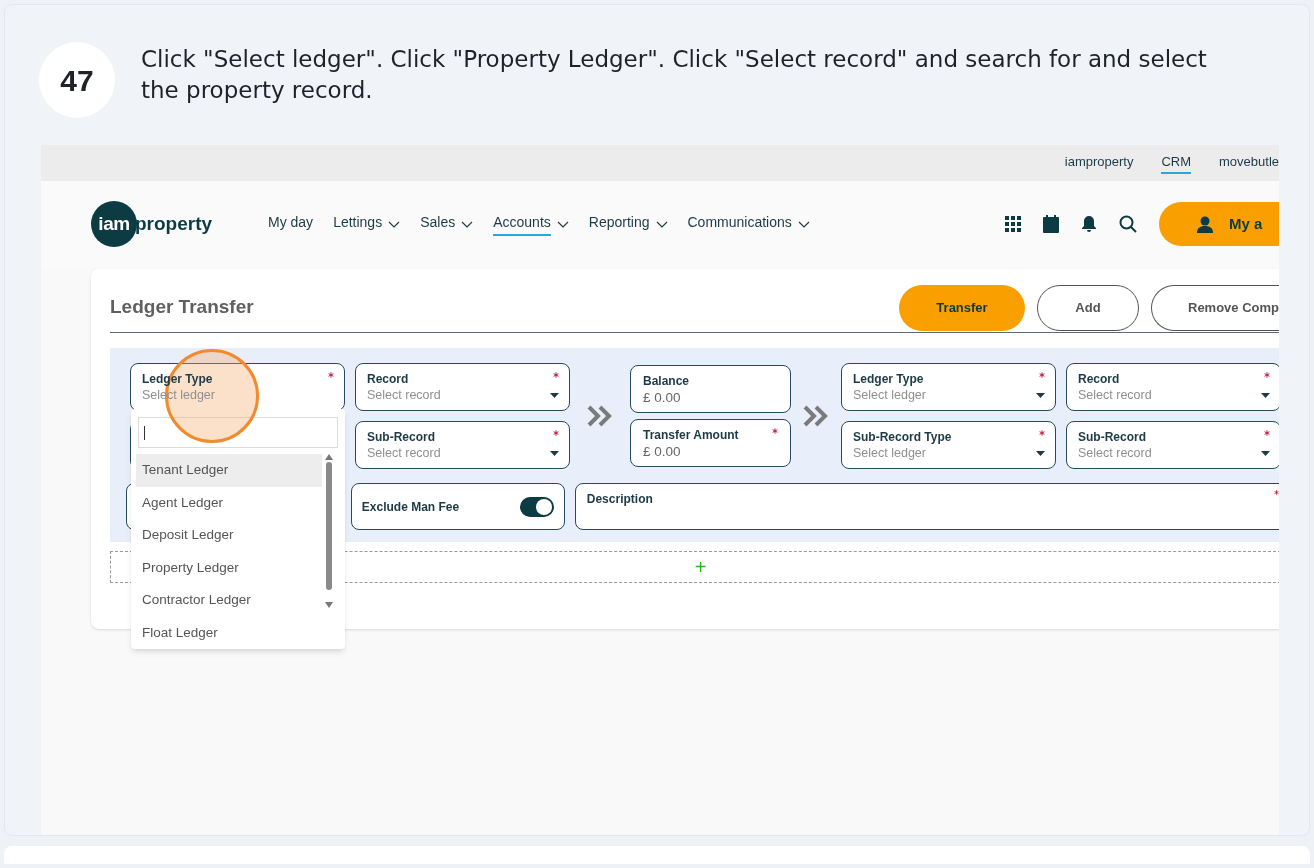 This screenshot has width=1314, height=868. I want to click on nav-link: Lettings, so click(358, 224).